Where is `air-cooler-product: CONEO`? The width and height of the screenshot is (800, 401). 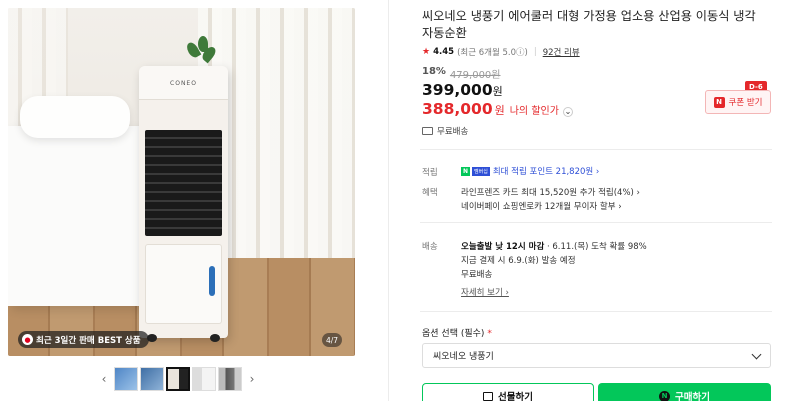
air-cooler-product: CONEO is located at coordinates (183, 204).